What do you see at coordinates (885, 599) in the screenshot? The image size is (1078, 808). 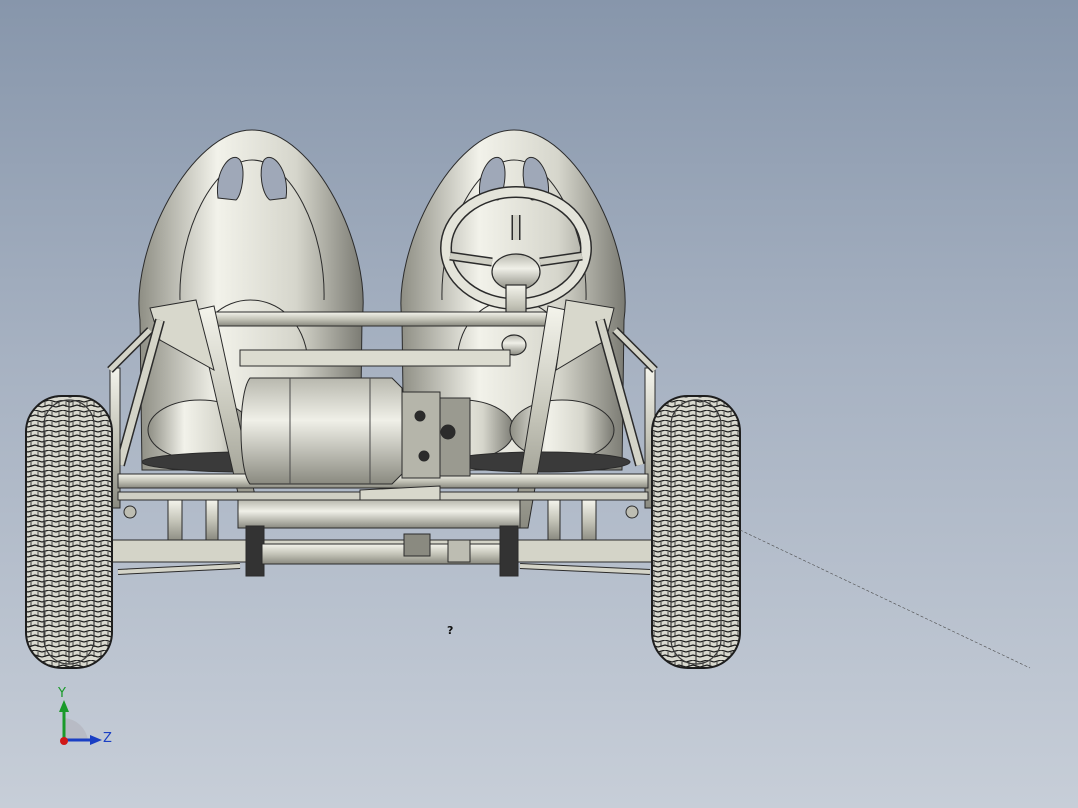 I see `construction-line` at bounding box center [885, 599].